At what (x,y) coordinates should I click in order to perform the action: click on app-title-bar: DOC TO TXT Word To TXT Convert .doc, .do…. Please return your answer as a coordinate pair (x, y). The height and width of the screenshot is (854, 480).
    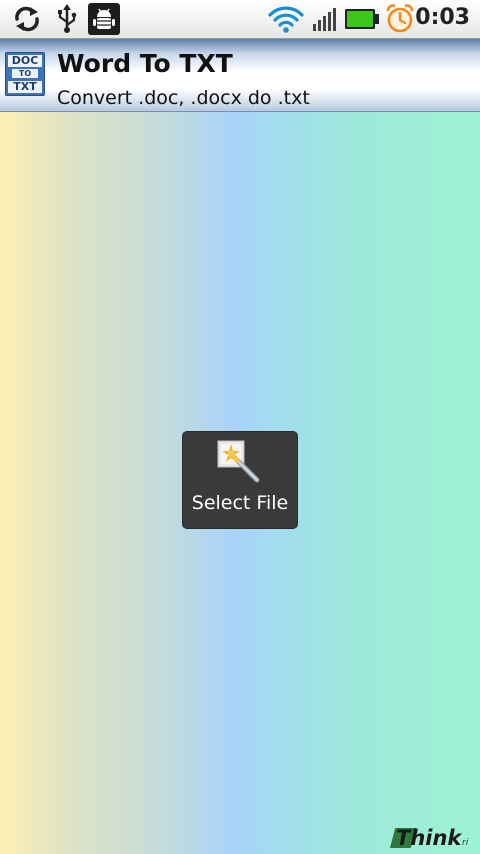
    Looking at the image, I should click on (240, 75).